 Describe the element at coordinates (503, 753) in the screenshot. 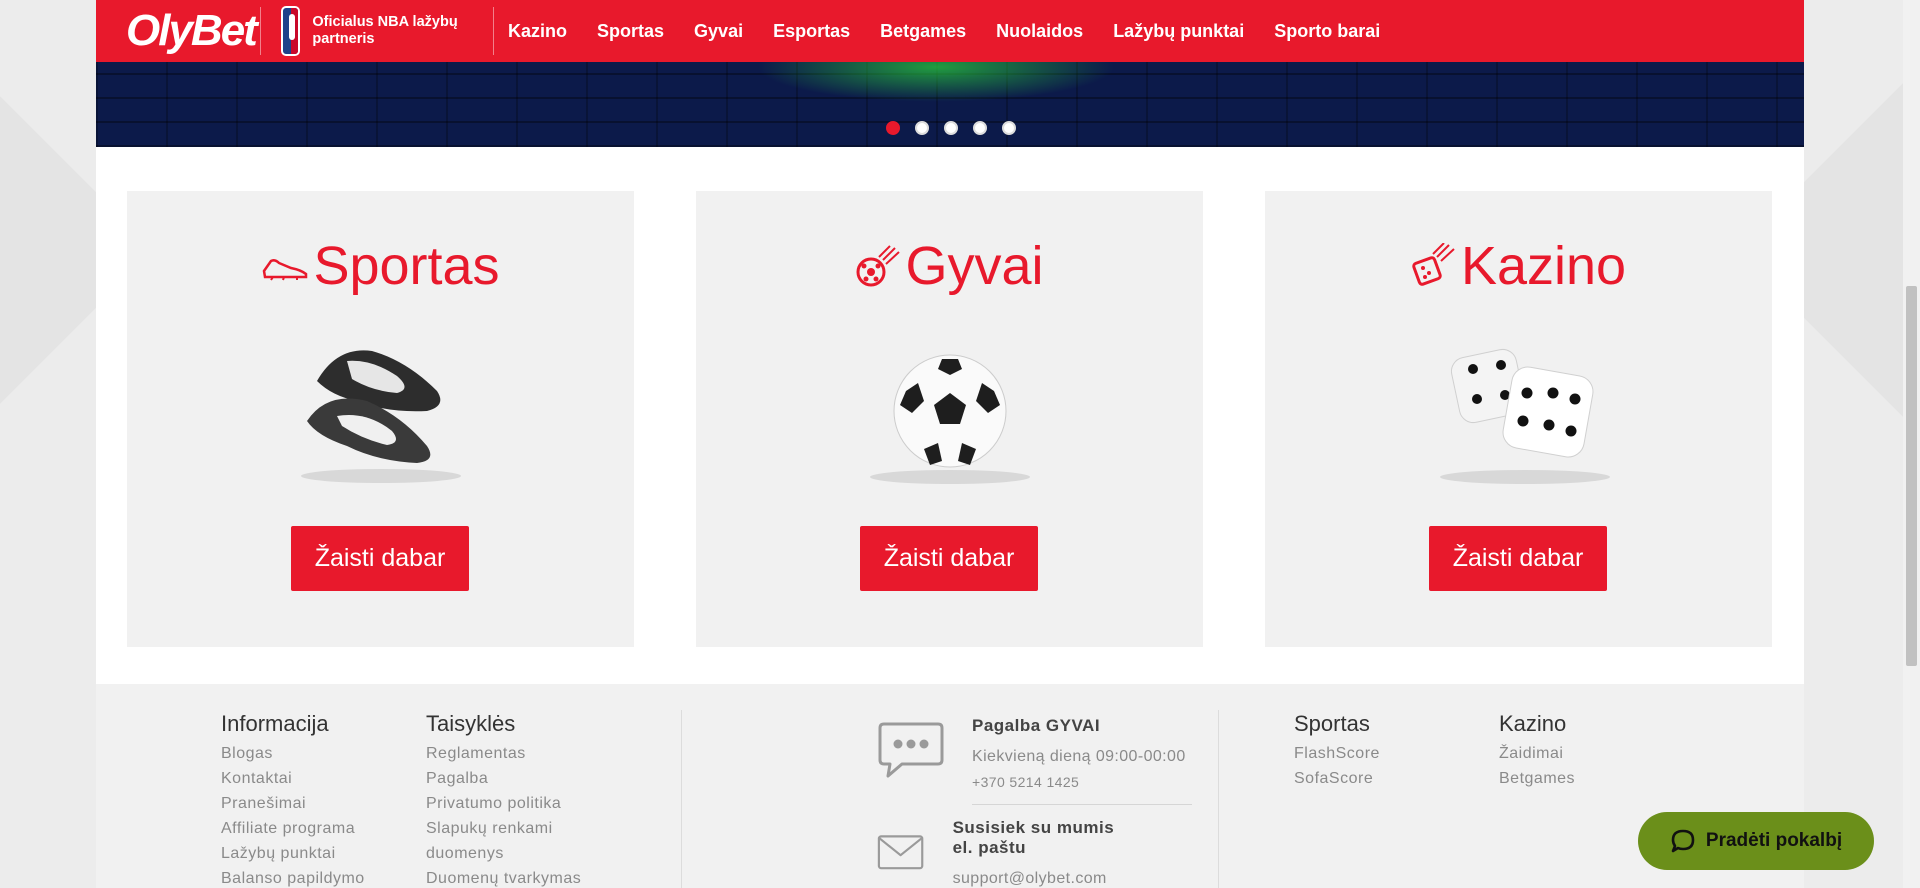

I see `footer-link: Reglamentas` at that location.